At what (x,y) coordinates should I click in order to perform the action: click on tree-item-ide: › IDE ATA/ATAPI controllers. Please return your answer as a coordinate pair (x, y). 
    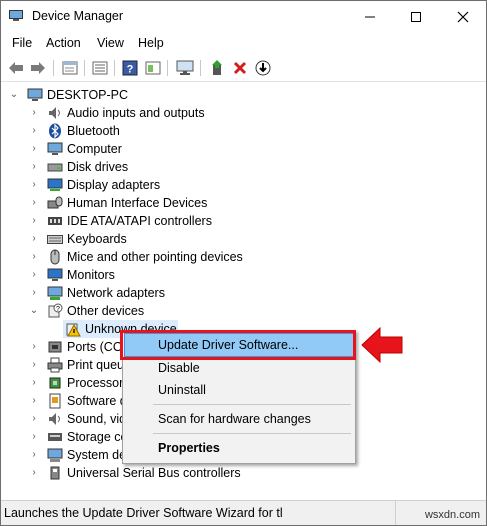
    Looking at the image, I should click on (151, 221).